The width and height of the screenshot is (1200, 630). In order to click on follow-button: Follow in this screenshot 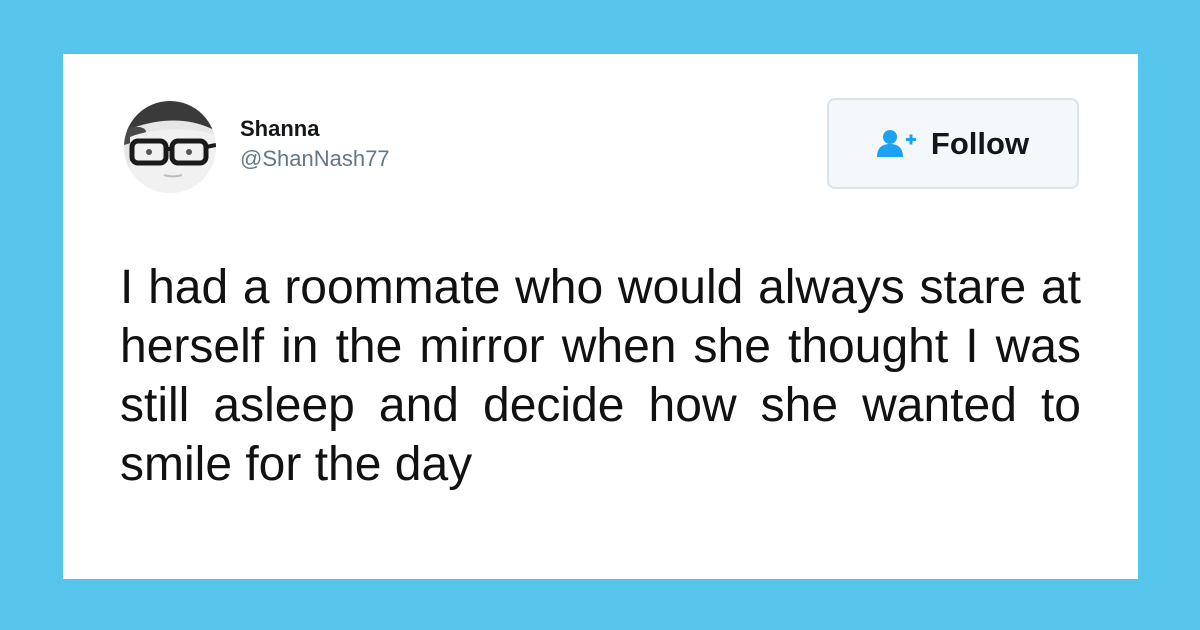, I will do `click(953, 143)`.